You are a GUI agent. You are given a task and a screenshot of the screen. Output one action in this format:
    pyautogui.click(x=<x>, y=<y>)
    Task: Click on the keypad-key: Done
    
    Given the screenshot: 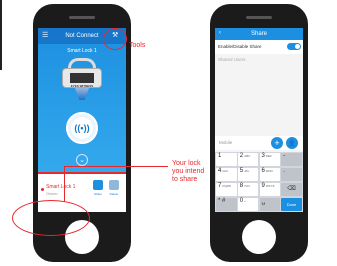 What is the action you would take?
    pyautogui.click(x=291, y=204)
    